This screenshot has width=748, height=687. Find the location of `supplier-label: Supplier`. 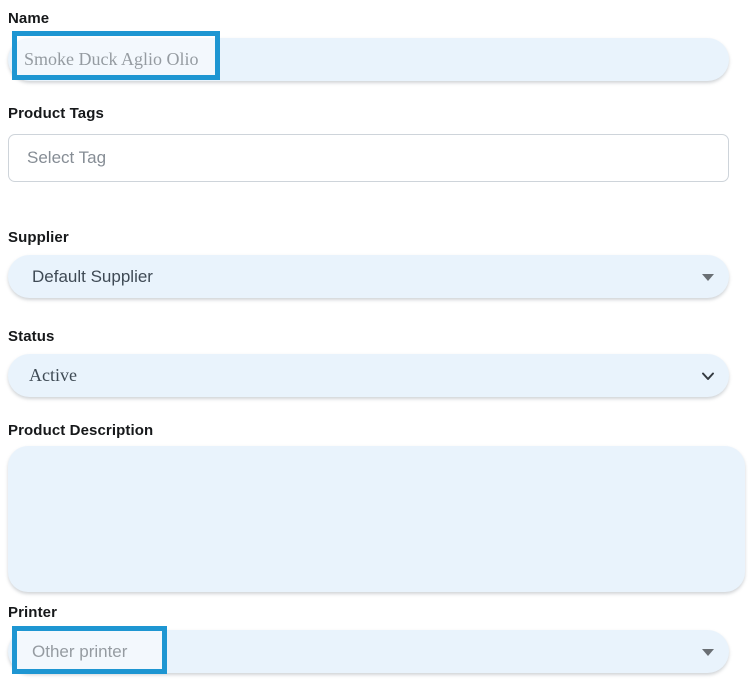

supplier-label: Supplier is located at coordinates (38, 237).